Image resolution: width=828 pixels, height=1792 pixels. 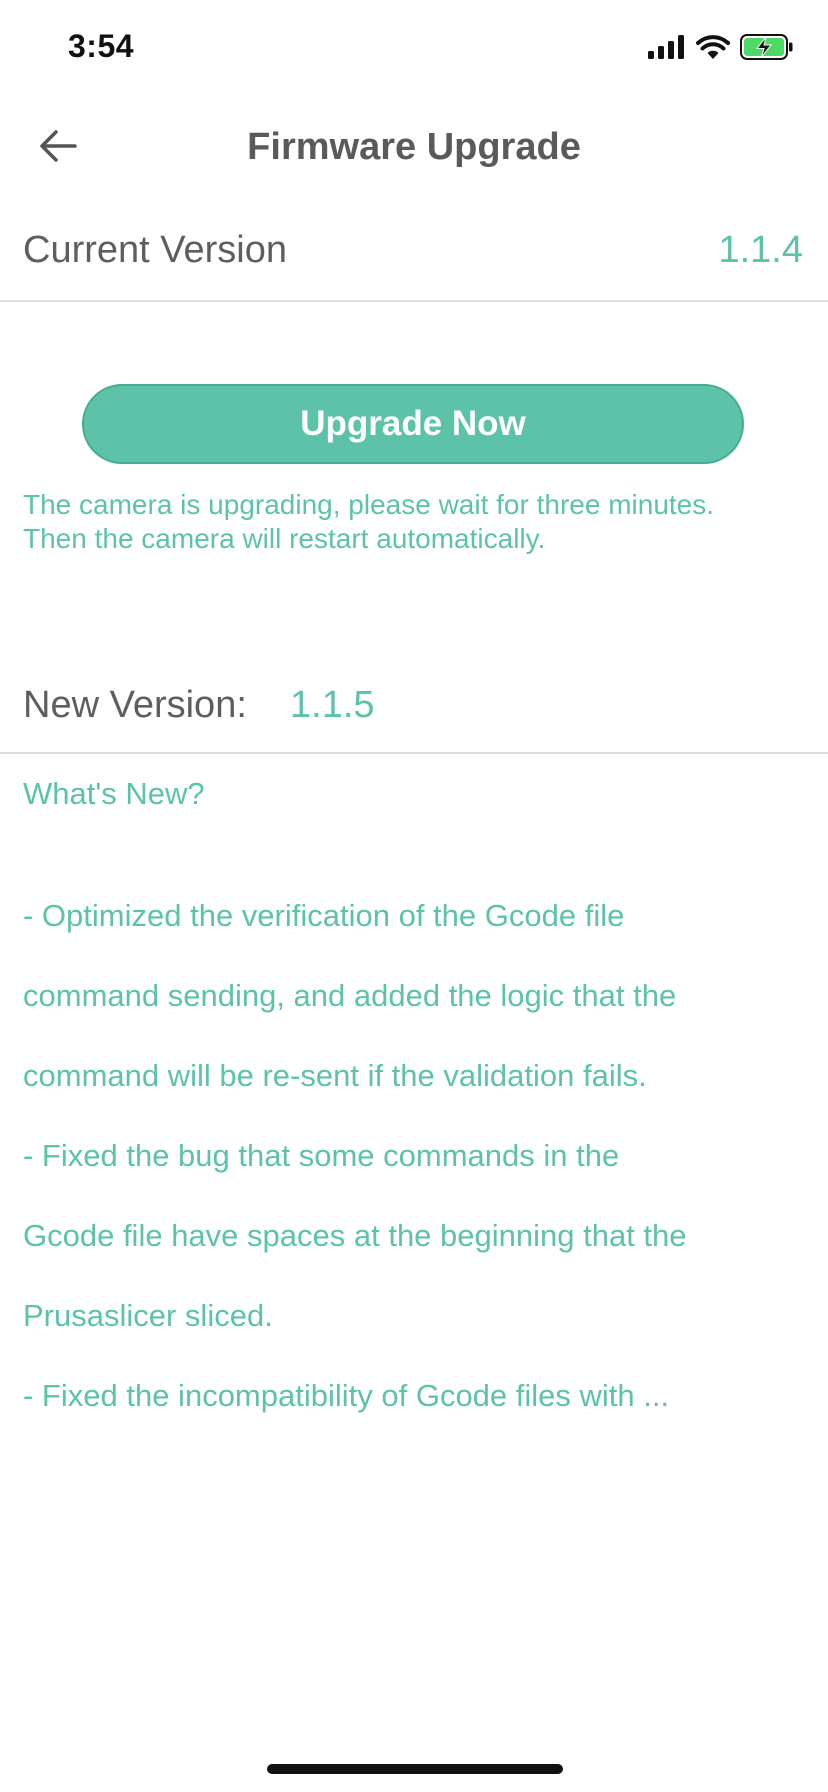 I want to click on battery-charging-icon, so click(x=767, y=49).